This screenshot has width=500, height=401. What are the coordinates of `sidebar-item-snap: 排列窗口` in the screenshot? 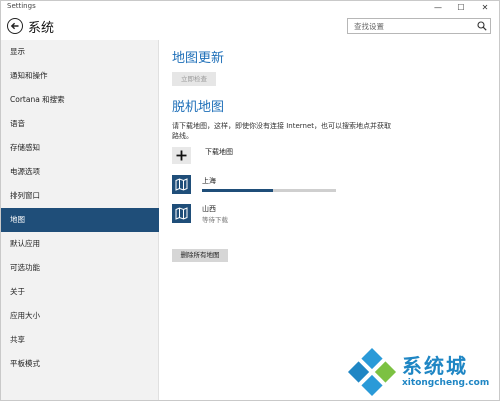 It's located at (80, 196).